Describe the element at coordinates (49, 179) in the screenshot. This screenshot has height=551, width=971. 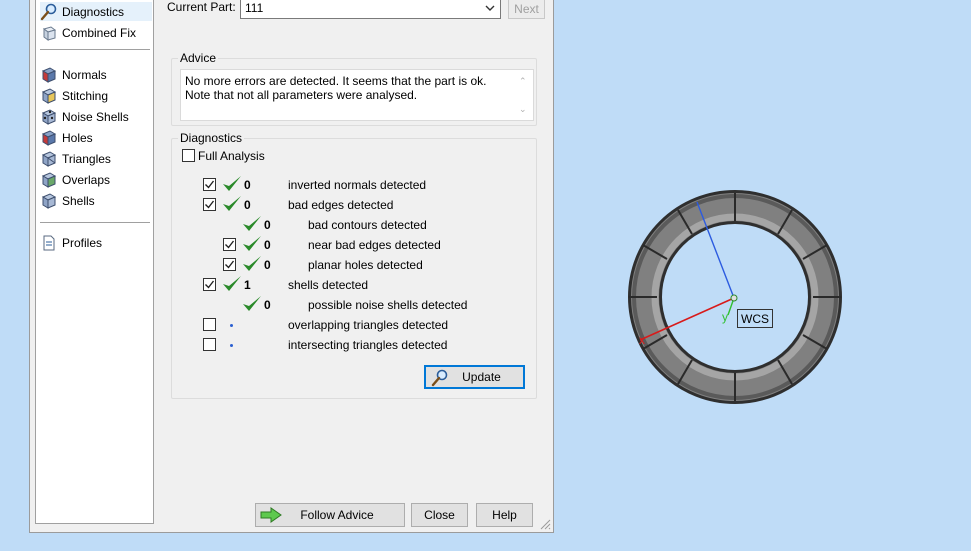
I see `overlaps-cube-icon` at that location.